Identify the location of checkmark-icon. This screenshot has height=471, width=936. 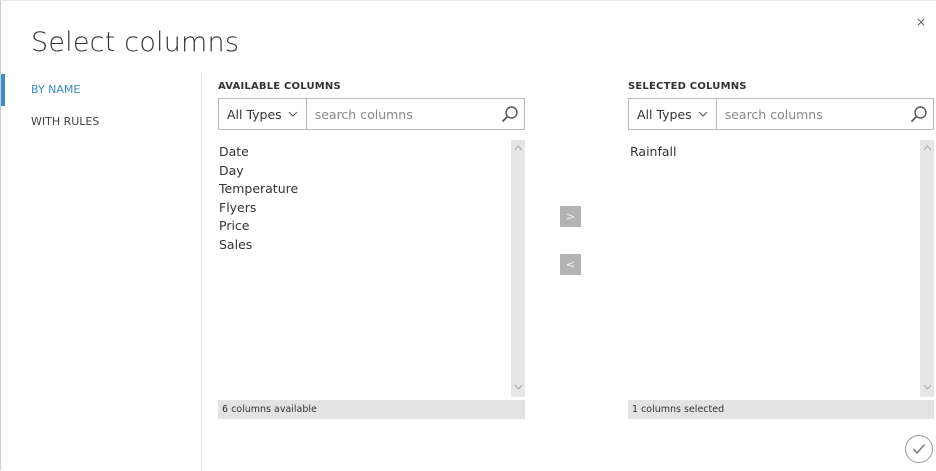
(919, 449).